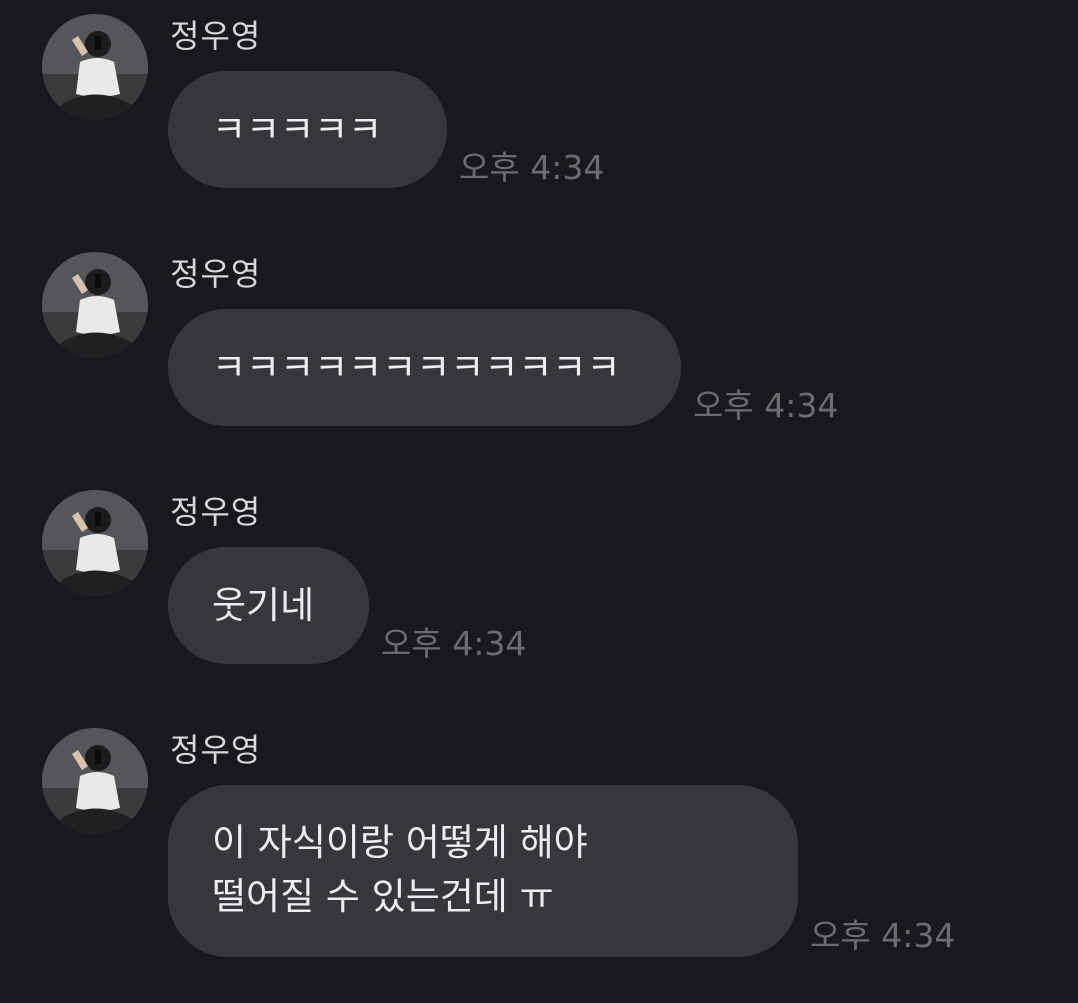  What do you see at coordinates (268, 605) in the screenshot?
I see `message-bubble: 웃기네` at bounding box center [268, 605].